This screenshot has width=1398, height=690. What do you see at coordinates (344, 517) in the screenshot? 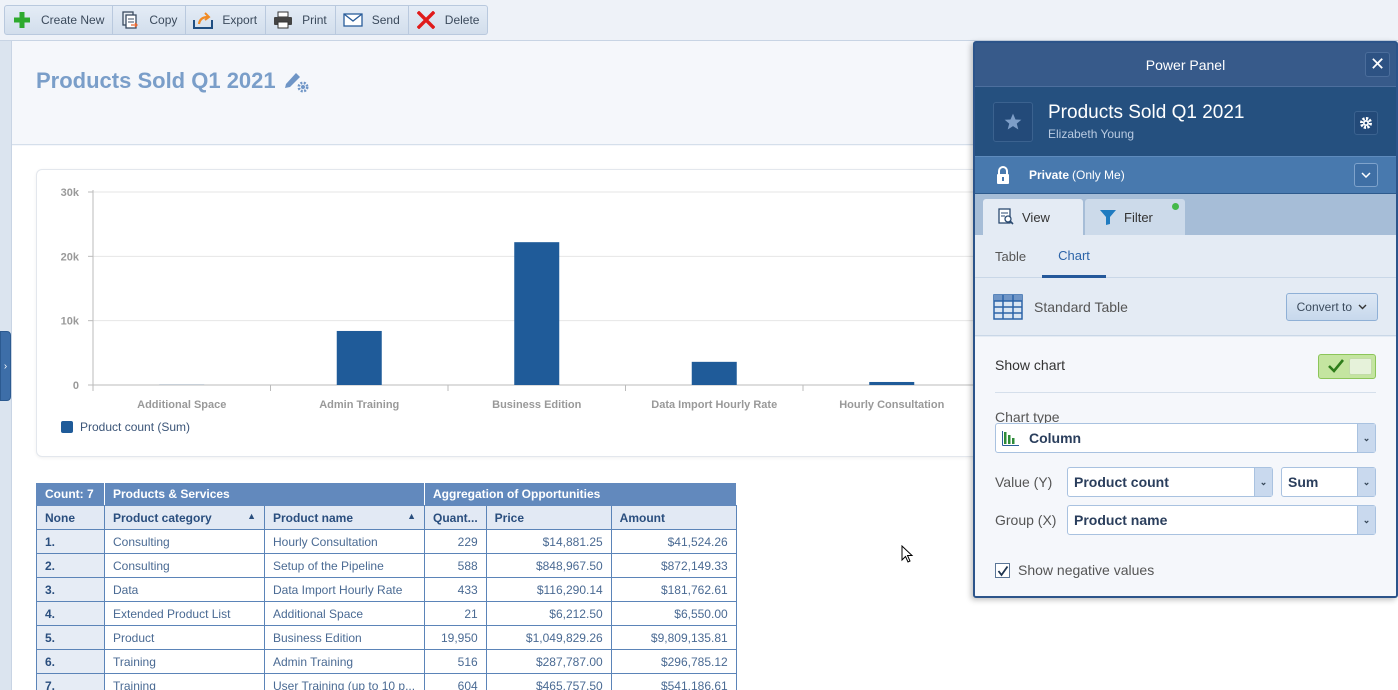
I see `column-header-product-name: Product name ▲` at bounding box center [344, 517].